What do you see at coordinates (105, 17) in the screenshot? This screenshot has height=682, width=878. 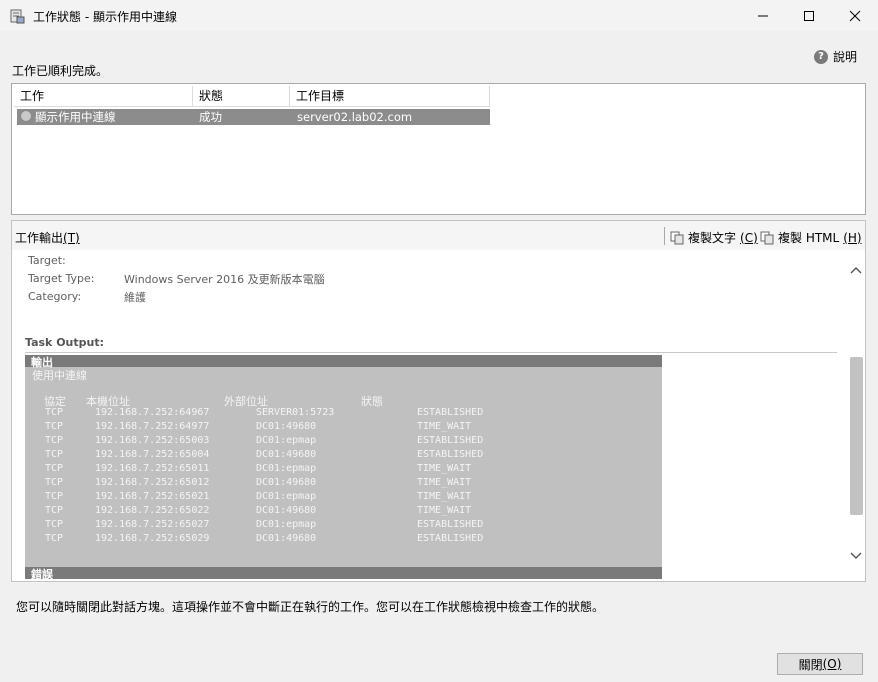 I see `window-title: 工作狀態 - 顯示作用中連線` at bounding box center [105, 17].